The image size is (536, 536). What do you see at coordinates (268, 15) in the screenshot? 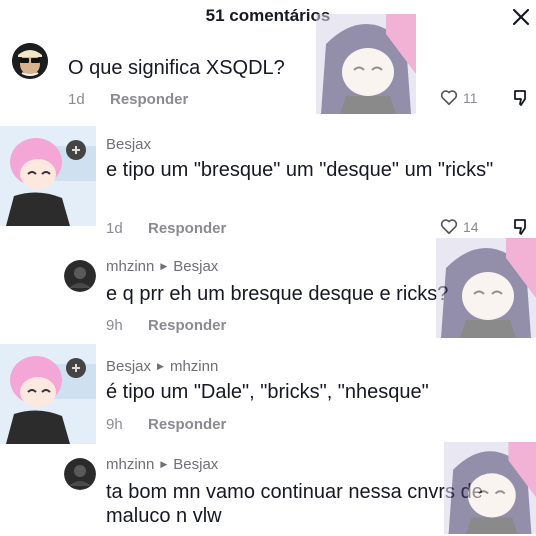
I see `comments-count-title: 51 comentários` at bounding box center [268, 15].